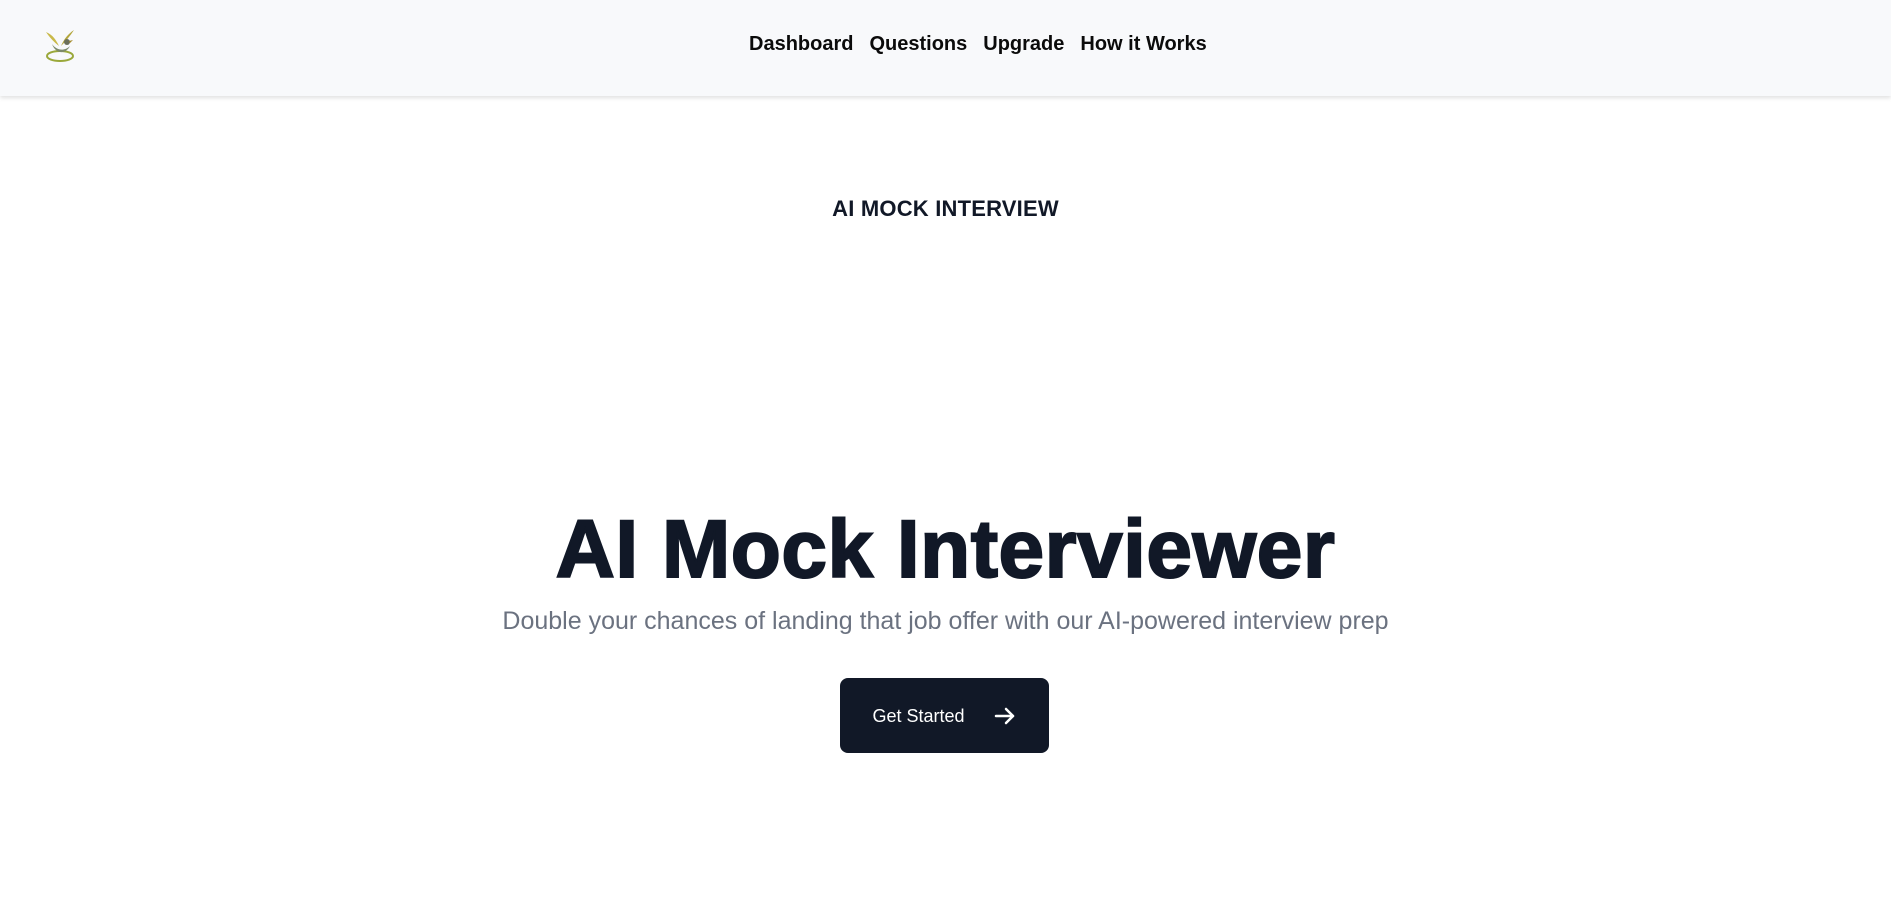 This screenshot has width=1891, height=911. What do you see at coordinates (918, 44) in the screenshot?
I see `nav-questions: Questions` at bounding box center [918, 44].